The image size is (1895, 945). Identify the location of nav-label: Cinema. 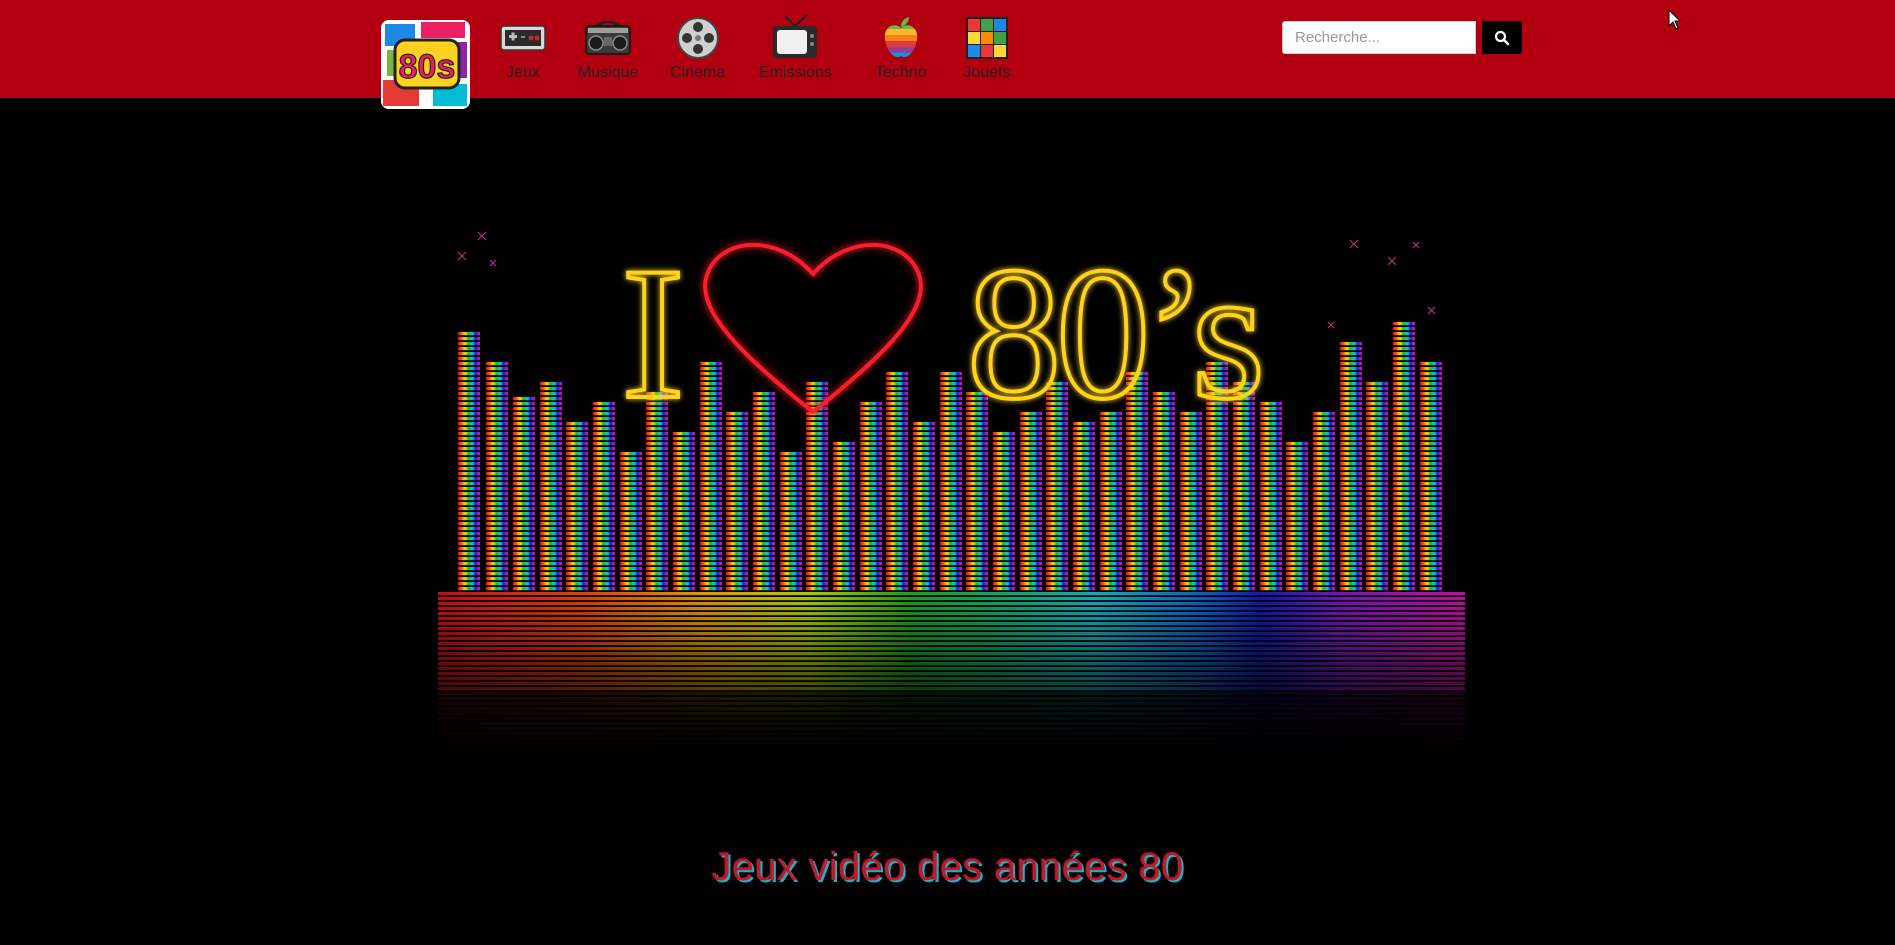
(698, 72).